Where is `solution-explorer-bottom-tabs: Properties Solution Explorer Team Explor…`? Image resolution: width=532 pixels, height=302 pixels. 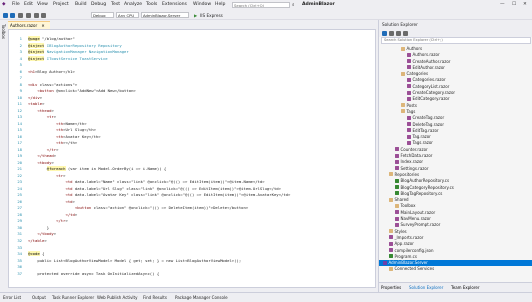
solution-explorer-bottom-tabs: Properties Solution Explorer Team Explor… is located at coordinates (455, 287).